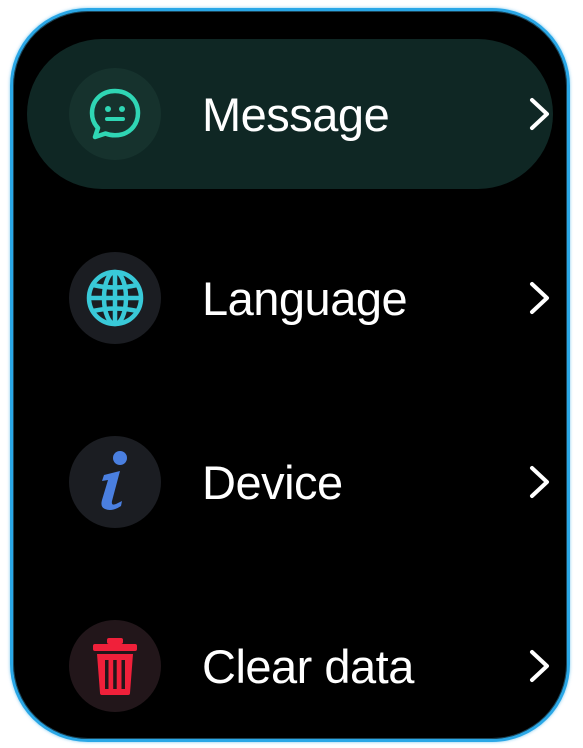 This screenshot has width=583, height=748. What do you see at coordinates (115, 298) in the screenshot?
I see `globe-icon` at bounding box center [115, 298].